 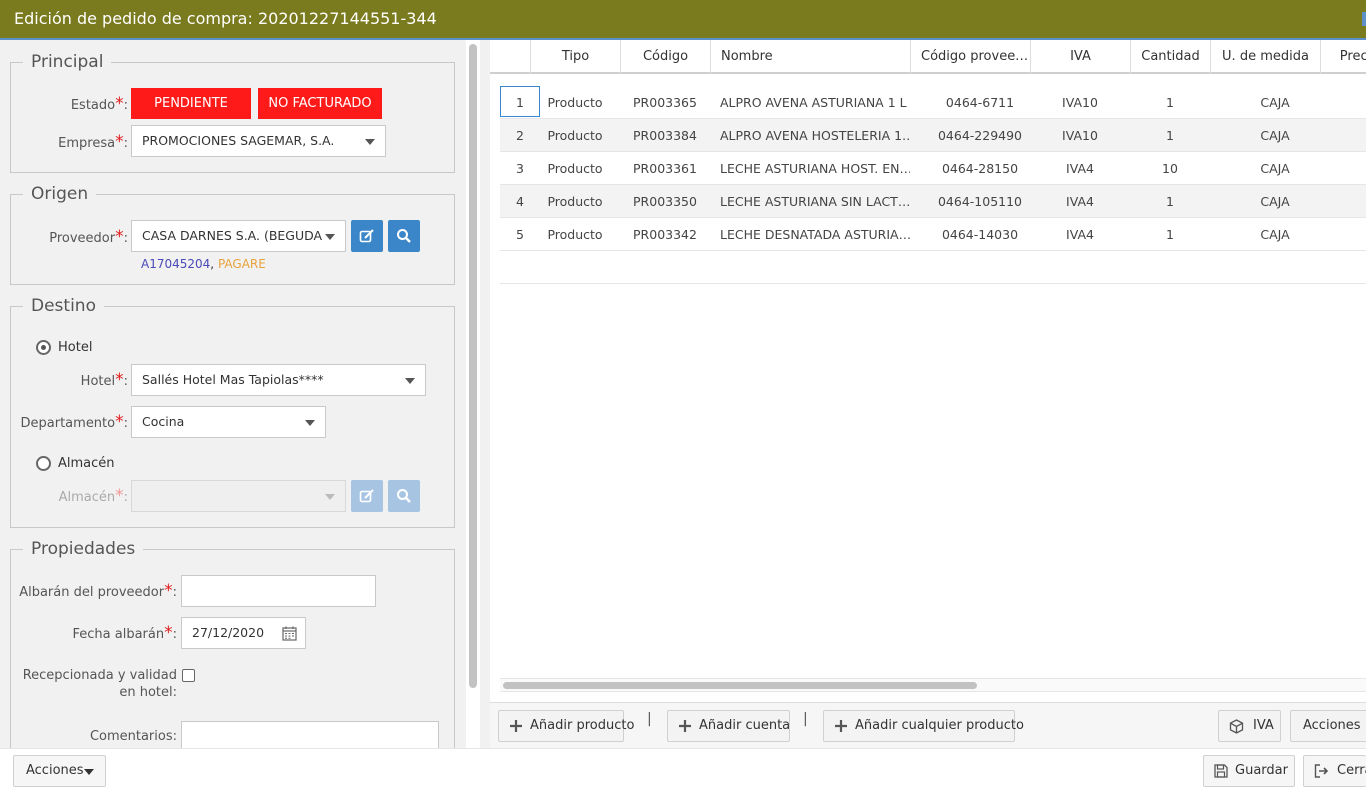 I want to click on iva-button: IVA, so click(x=1249, y=726).